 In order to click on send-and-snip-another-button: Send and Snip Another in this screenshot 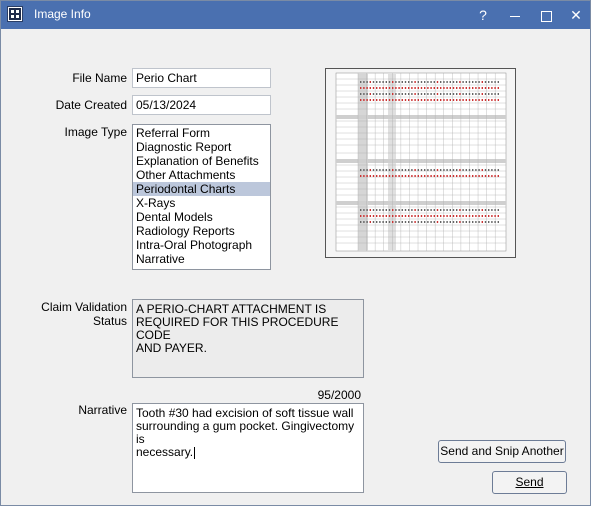, I will do `click(502, 451)`.